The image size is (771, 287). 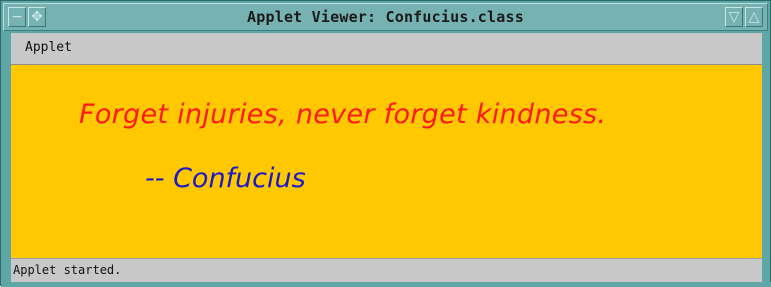 What do you see at coordinates (754, 17) in the screenshot?
I see `maximize-icon: △` at bounding box center [754, 17].